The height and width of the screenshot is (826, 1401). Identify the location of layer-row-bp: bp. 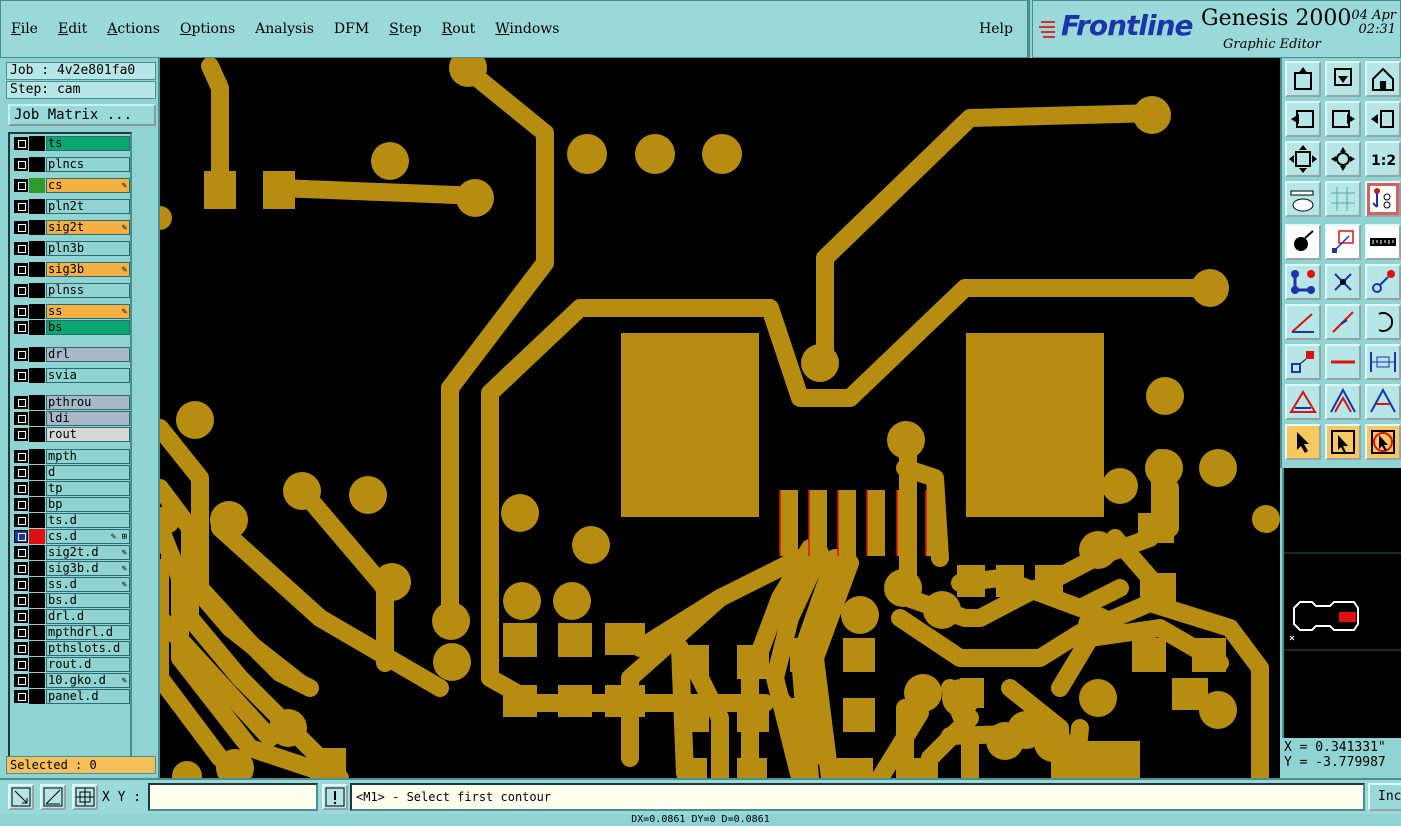
(71, 504).